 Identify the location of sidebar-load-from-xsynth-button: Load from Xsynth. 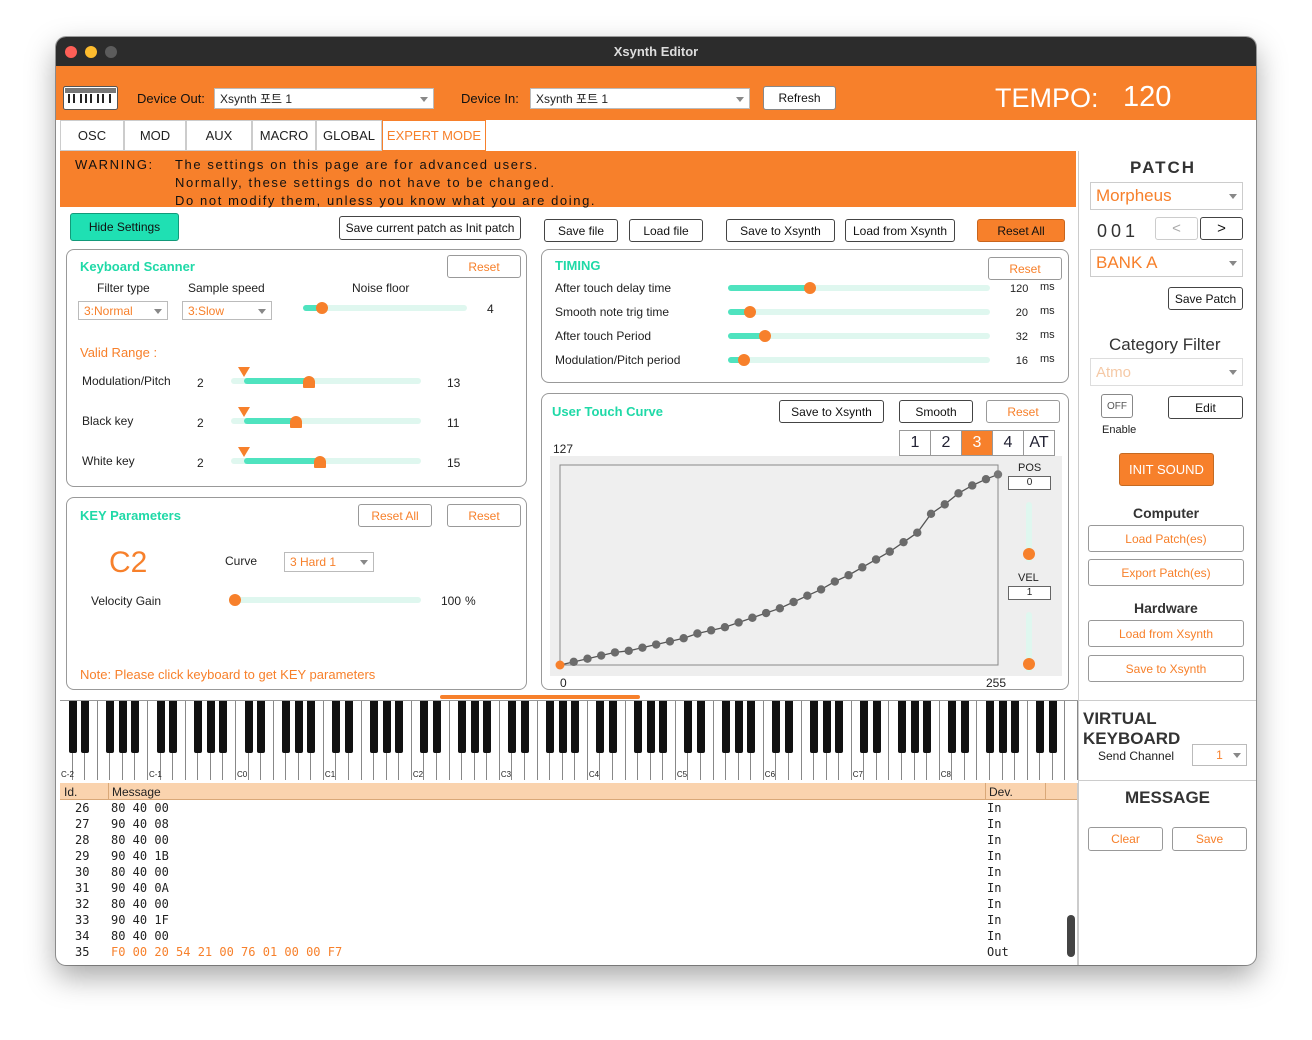
(1166, 633).